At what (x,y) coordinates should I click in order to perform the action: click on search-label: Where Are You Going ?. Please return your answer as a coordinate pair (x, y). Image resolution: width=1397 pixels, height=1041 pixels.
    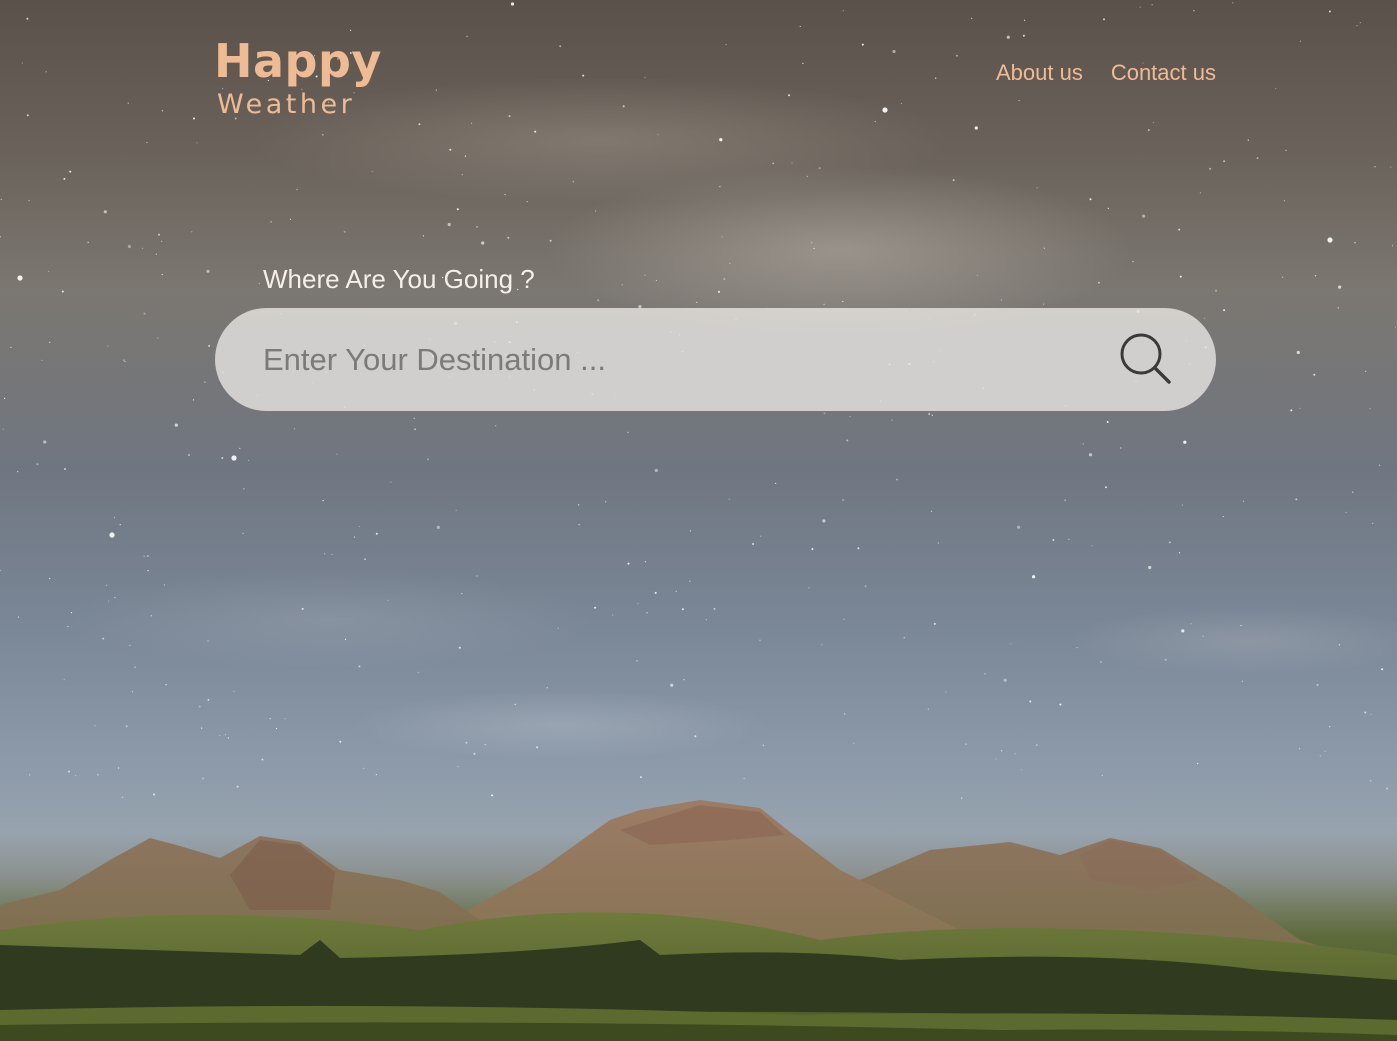
    Looking at the image, I should click on (399, 279).